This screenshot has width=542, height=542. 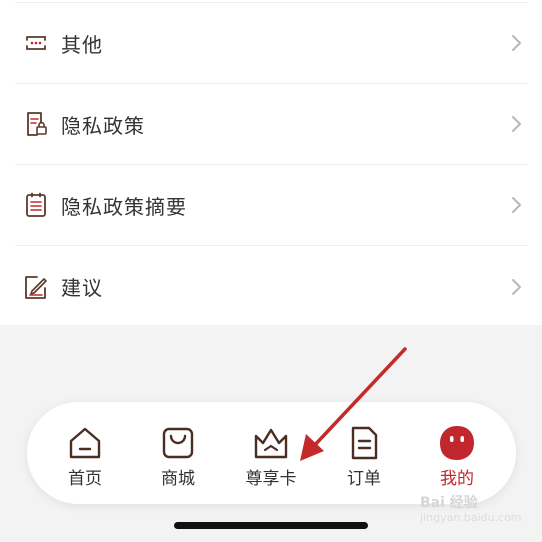 I want to click on more-dots-icon, so click(x=36, y=43).